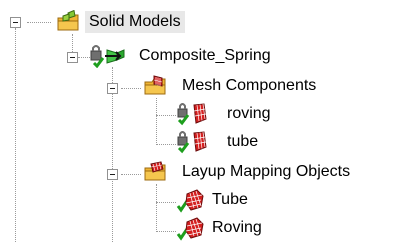 This screenshot has height=247, width=420. Describe the element at coordinates (155, 174) in the screenshot. I see `folder-layup-icon` at that location.